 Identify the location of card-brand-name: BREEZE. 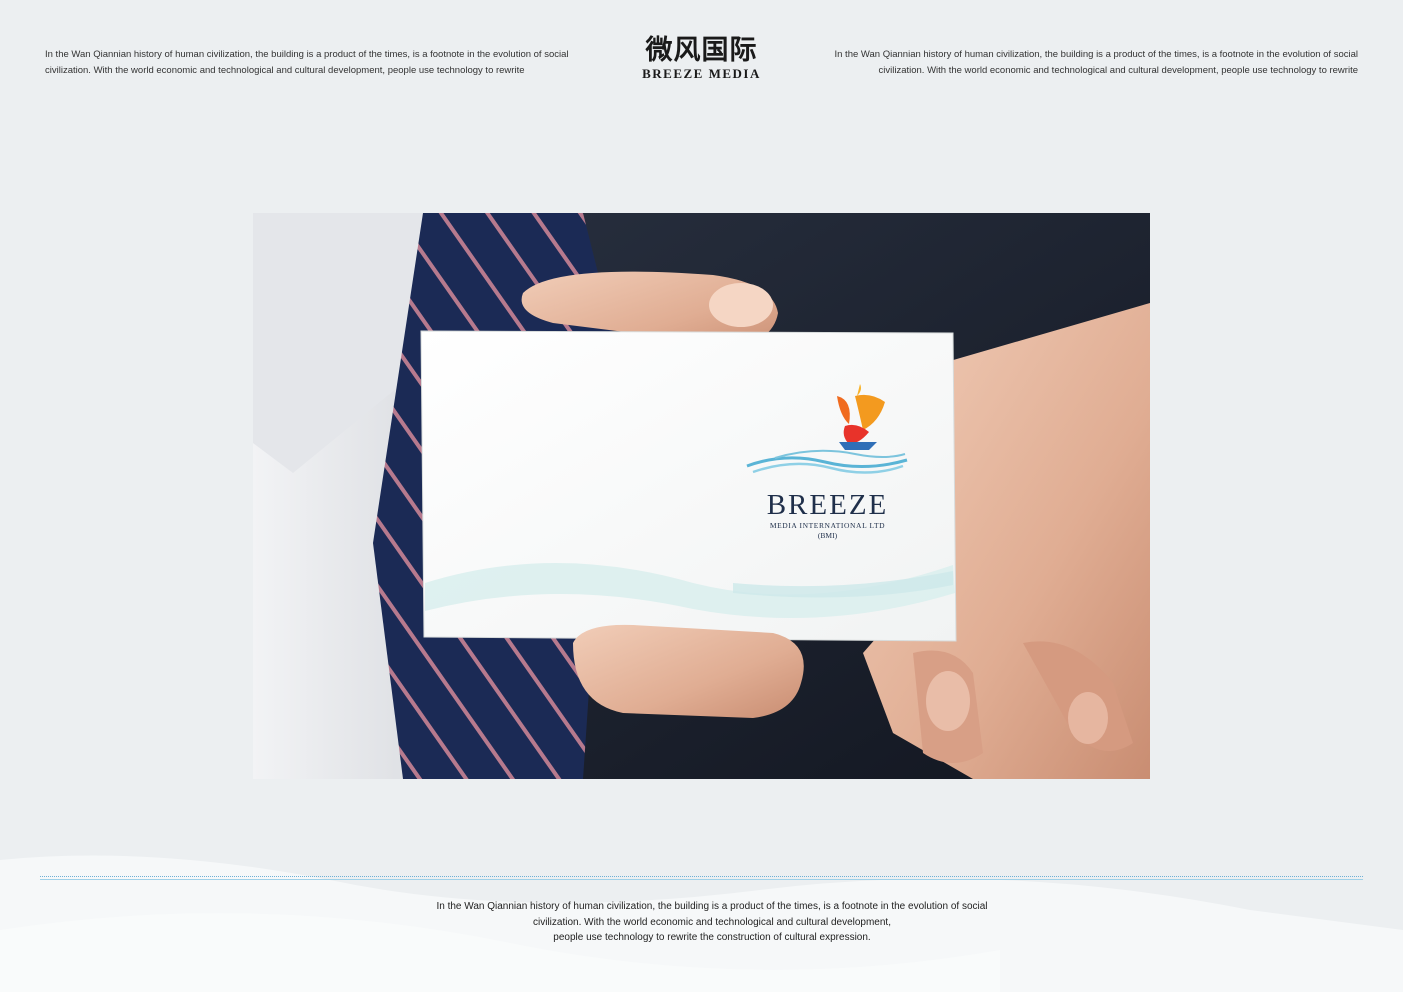
(827, 505).